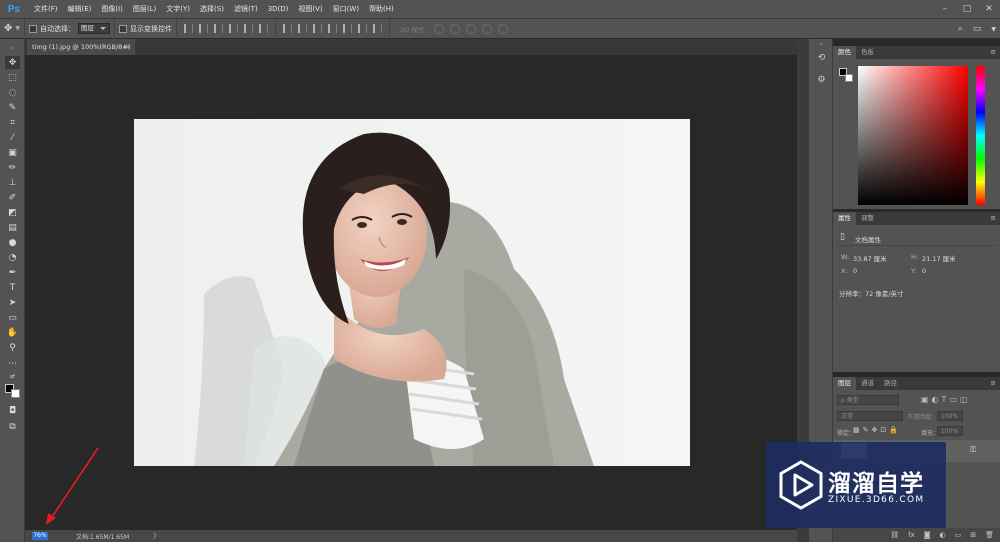  What do you see at coordinates (12, 376) in the screenshot?
I see `swap-colors-icon: ⇄` at bounding box center [12, 376].